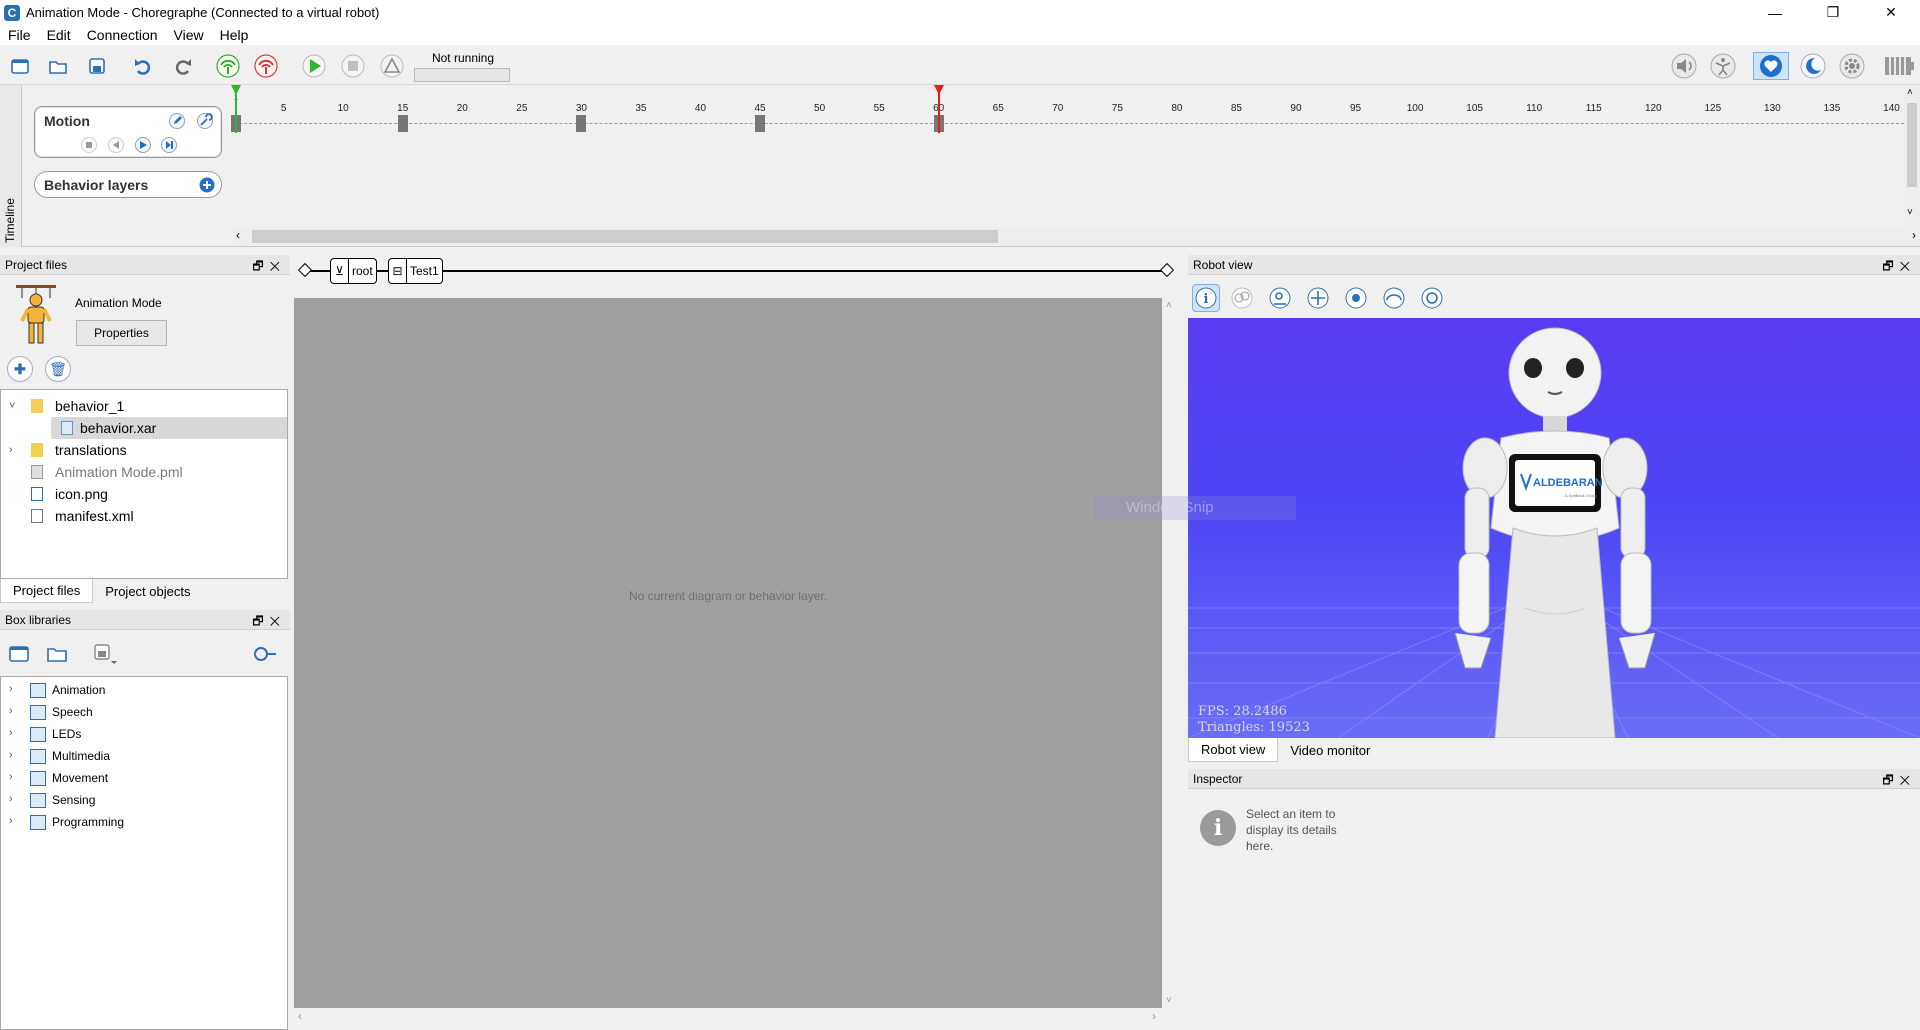 The image size is (1920, 1030). What do you see at coordinates (143, 145) in the screenshot?
I see `motion-play-icon` at bounding box center [143, 145].